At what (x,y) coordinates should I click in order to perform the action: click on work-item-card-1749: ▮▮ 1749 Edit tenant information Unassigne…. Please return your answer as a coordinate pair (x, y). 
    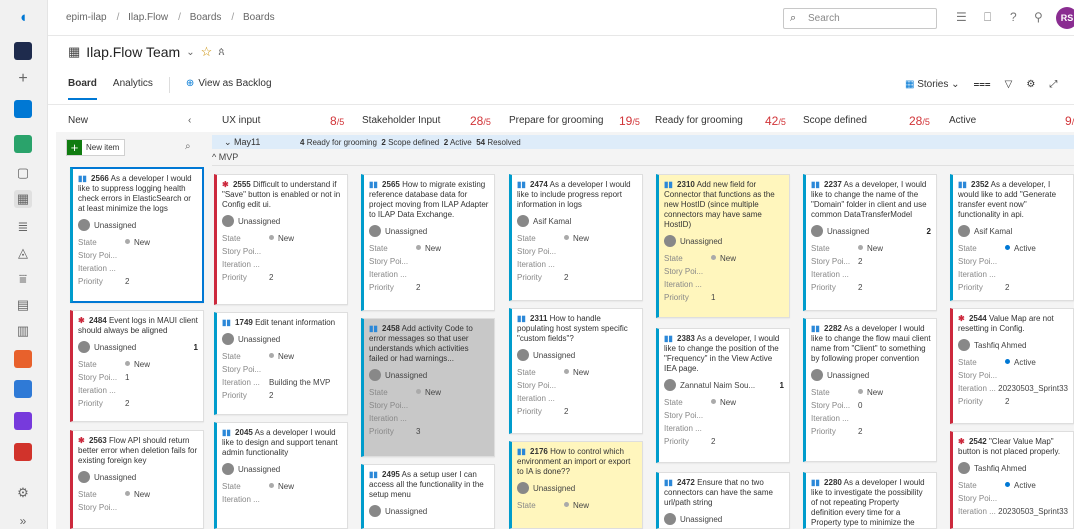
    Looking at the image, I should click on (281, 363).